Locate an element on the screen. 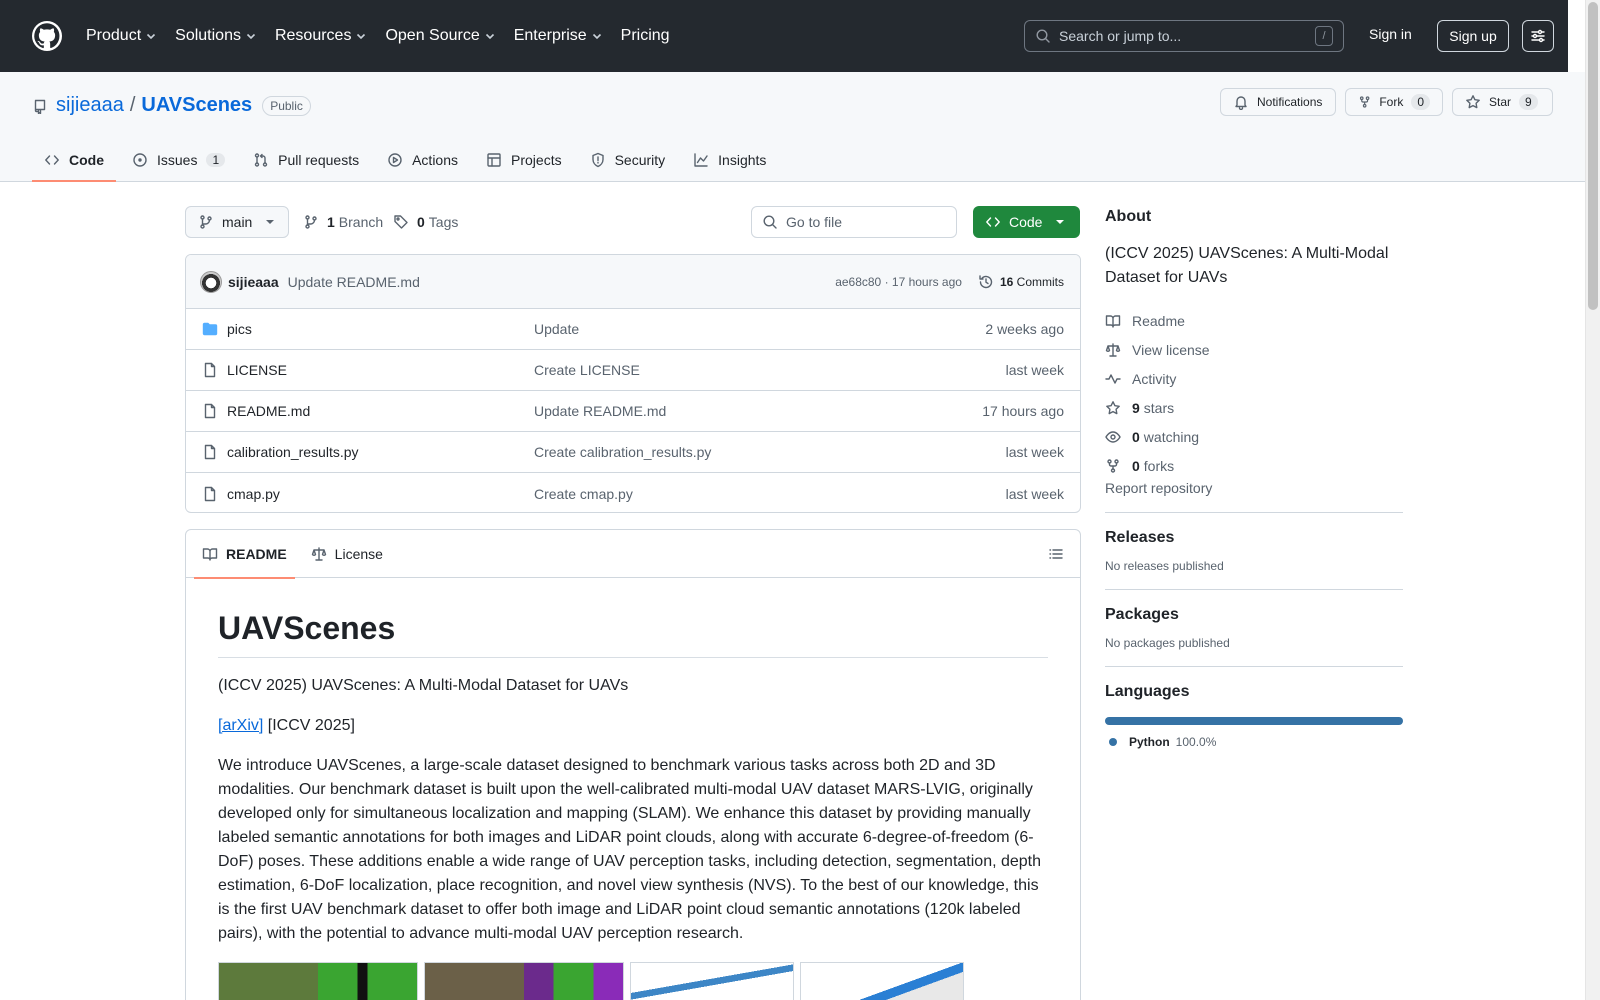 Image resolution: width=1600 pixels, height=1000 pixels. file-commit-message: Update is located at coordinates (759, 329).